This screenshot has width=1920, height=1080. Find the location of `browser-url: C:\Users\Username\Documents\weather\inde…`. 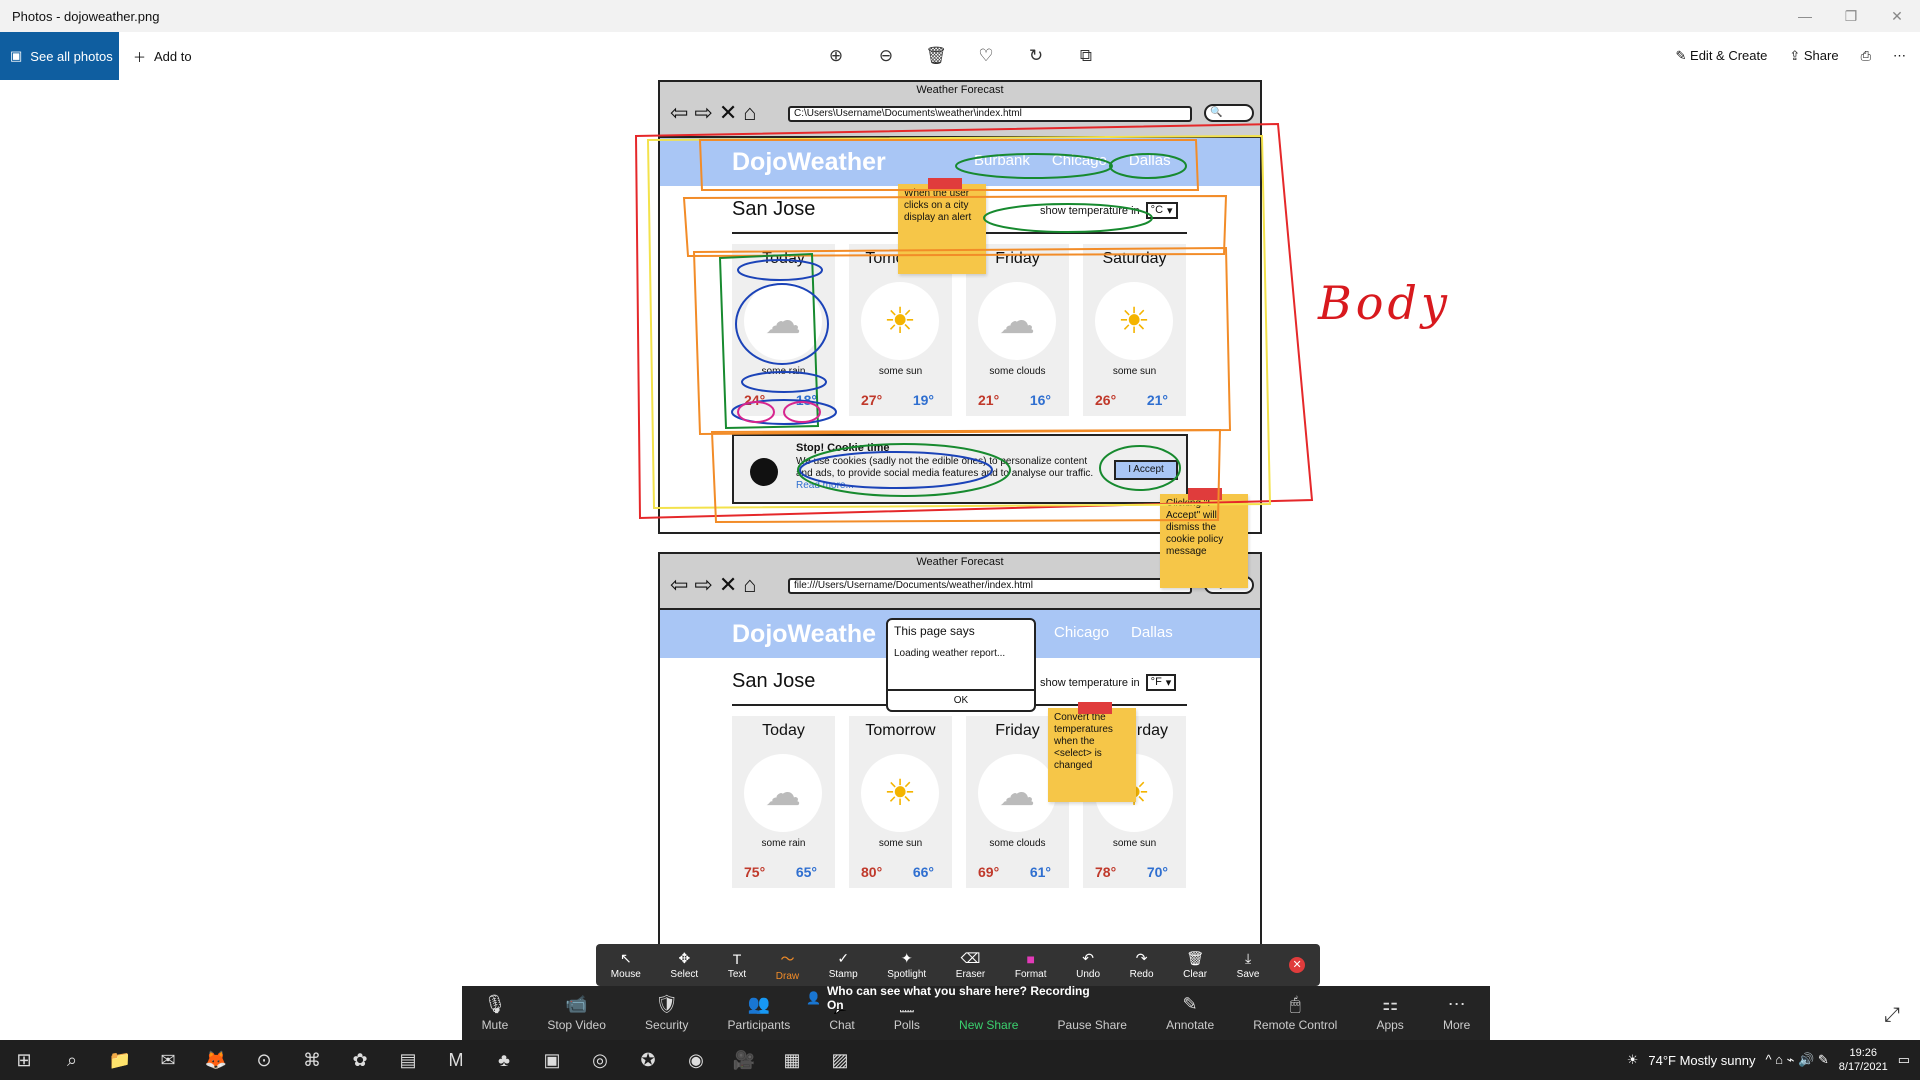

browser-url: C:\Users\Username\Documents\weather\inde… is located at coordinates (990, 114).